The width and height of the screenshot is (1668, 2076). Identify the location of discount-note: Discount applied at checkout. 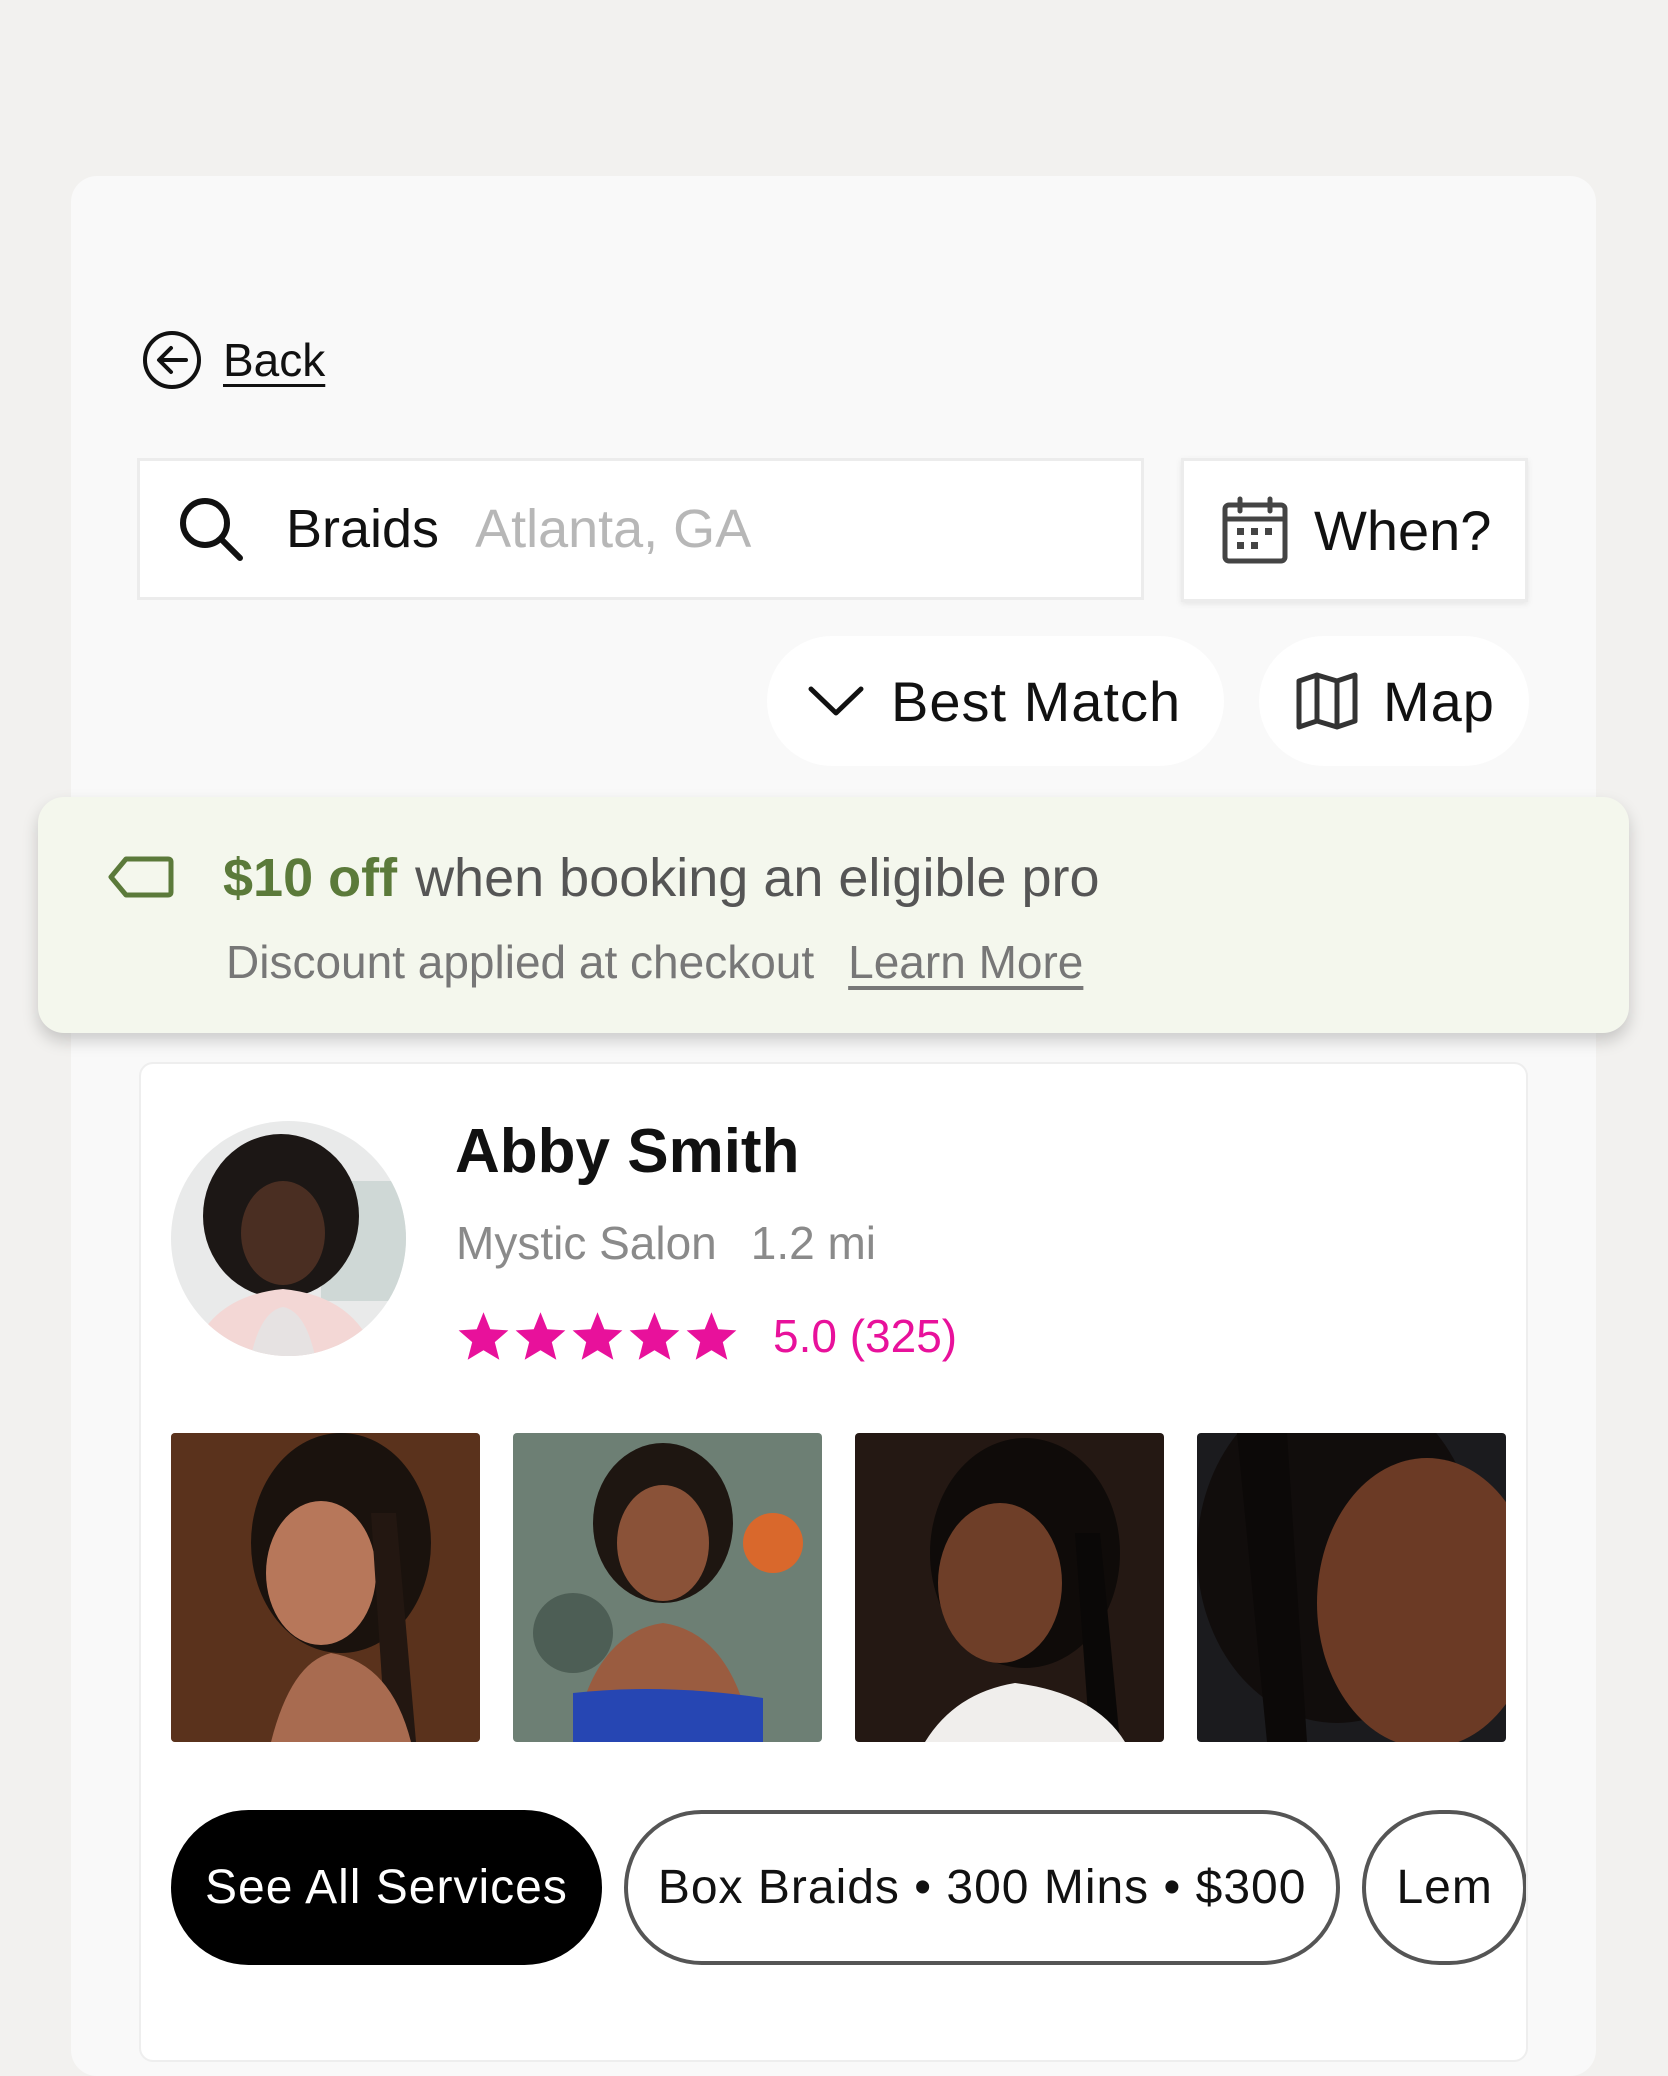
(520, 962).